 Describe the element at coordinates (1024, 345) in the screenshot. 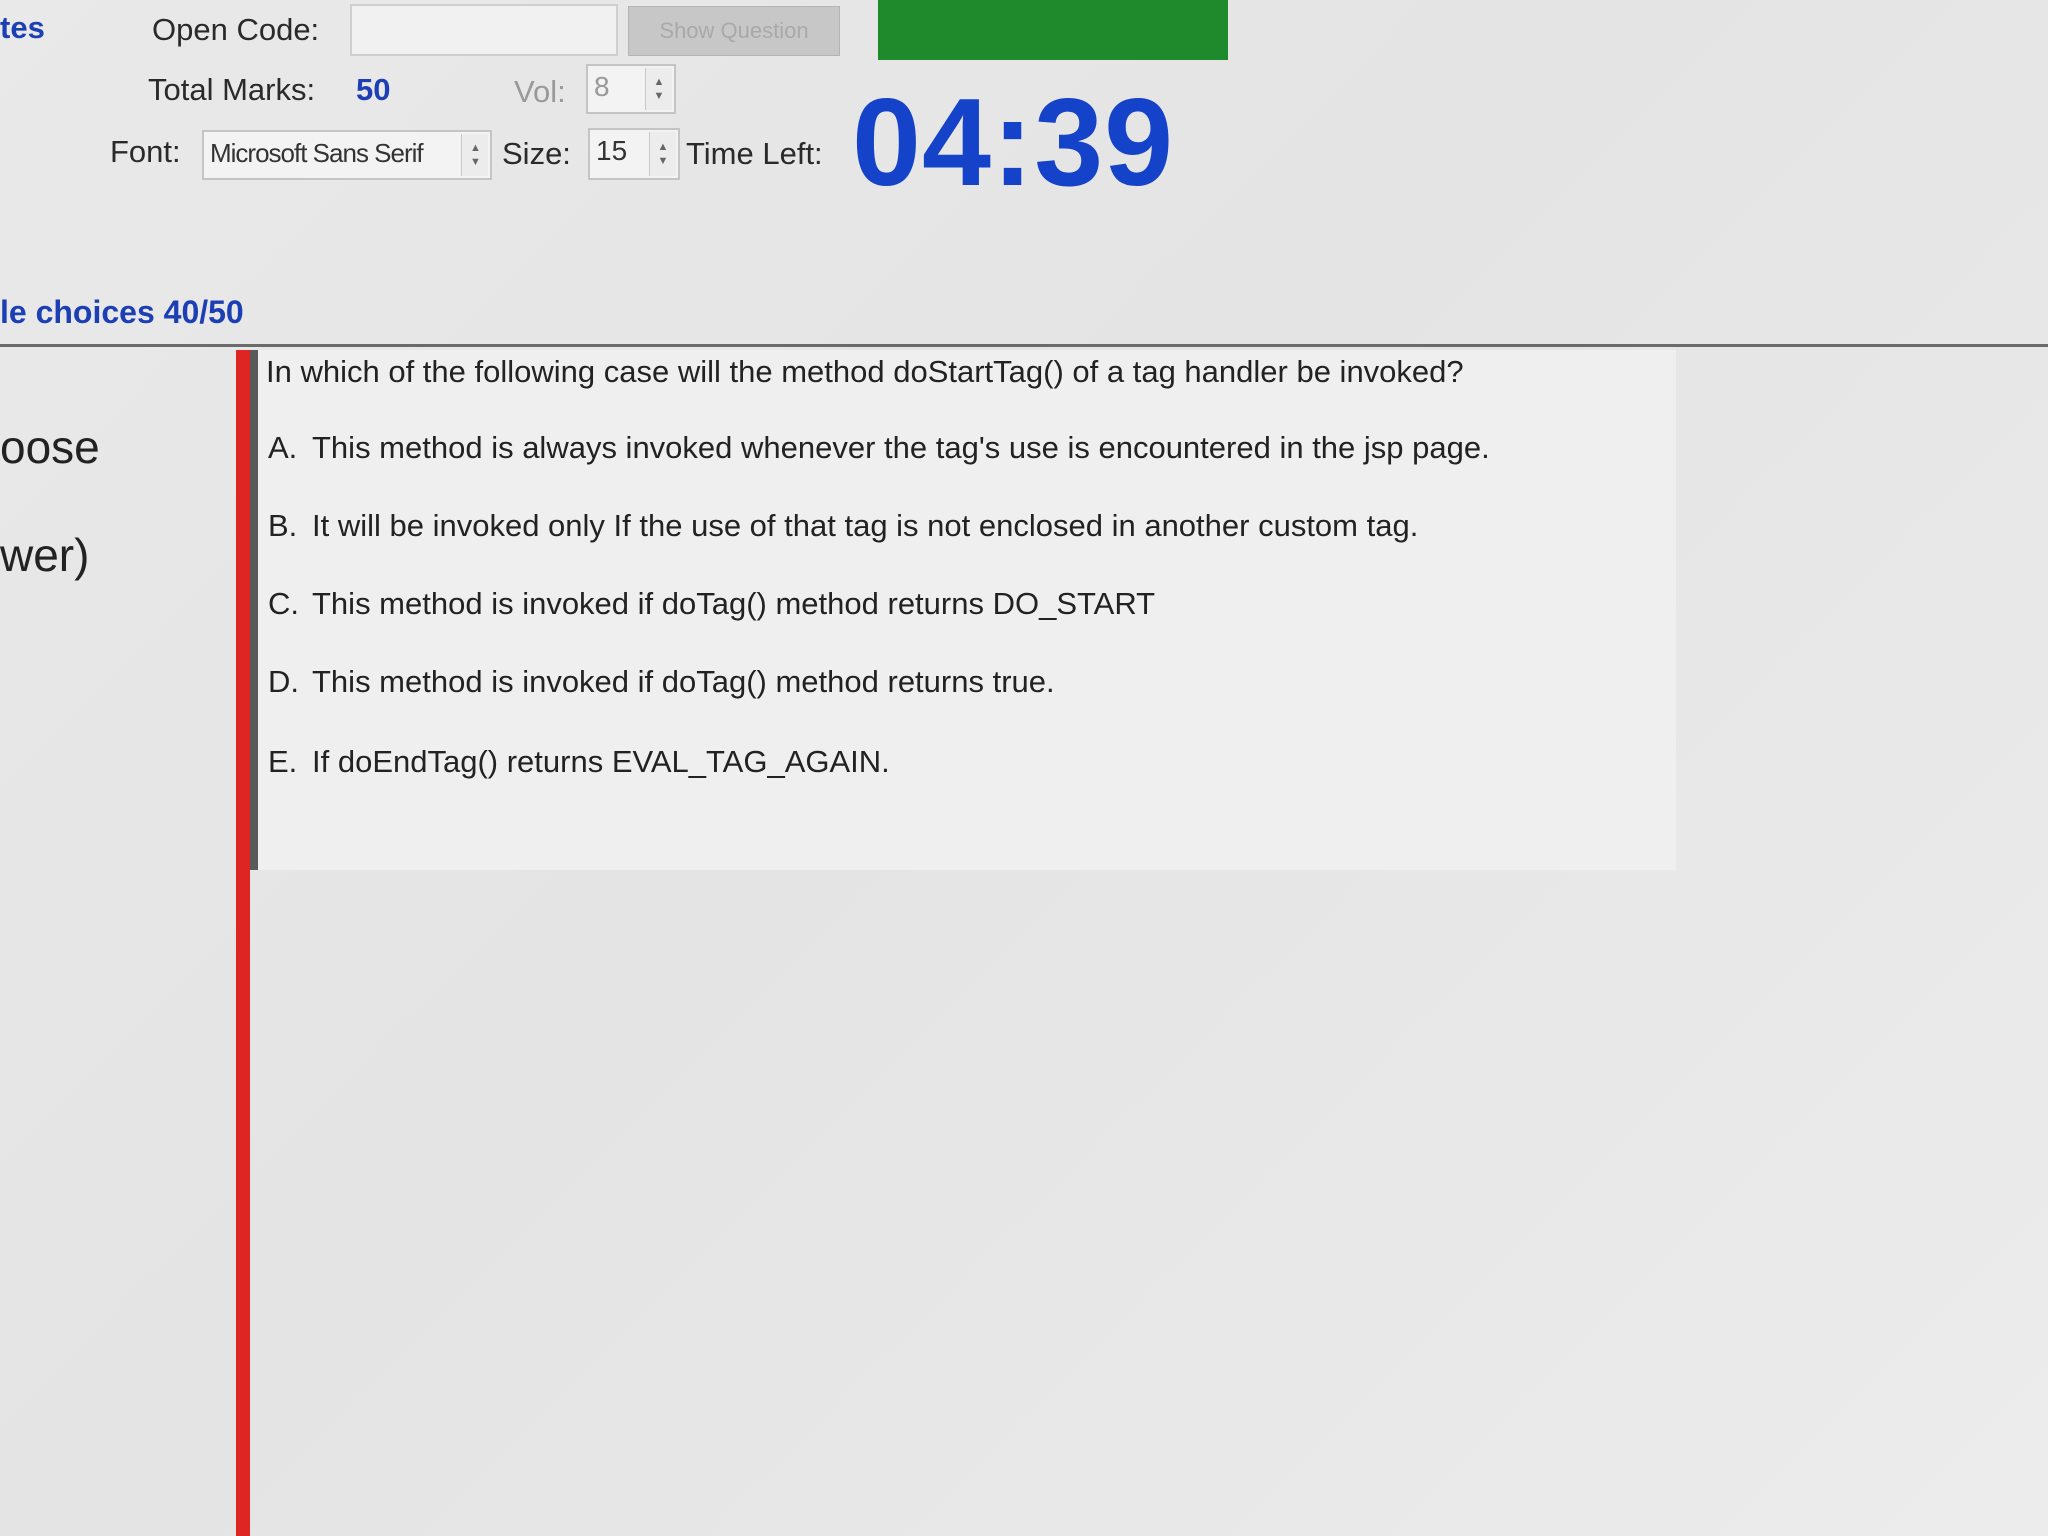

I see `divider` at that location.